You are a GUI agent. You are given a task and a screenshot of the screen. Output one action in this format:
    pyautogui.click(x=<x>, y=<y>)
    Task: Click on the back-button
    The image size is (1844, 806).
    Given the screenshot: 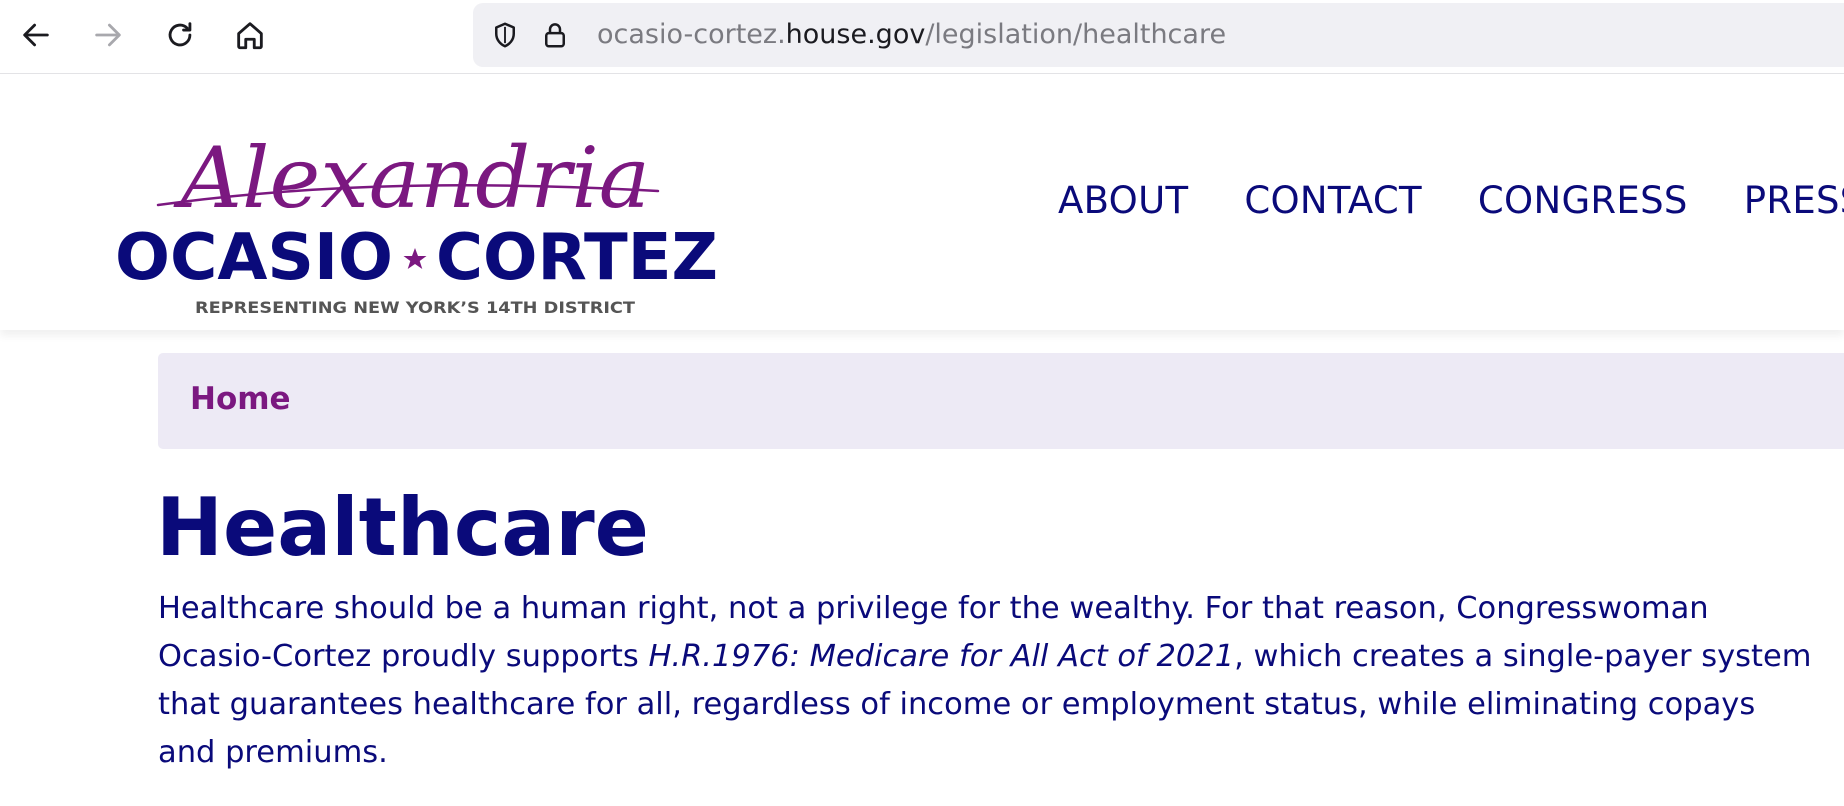 What is the action you would take?
    pyautogui.click(x=36, y=35)
    